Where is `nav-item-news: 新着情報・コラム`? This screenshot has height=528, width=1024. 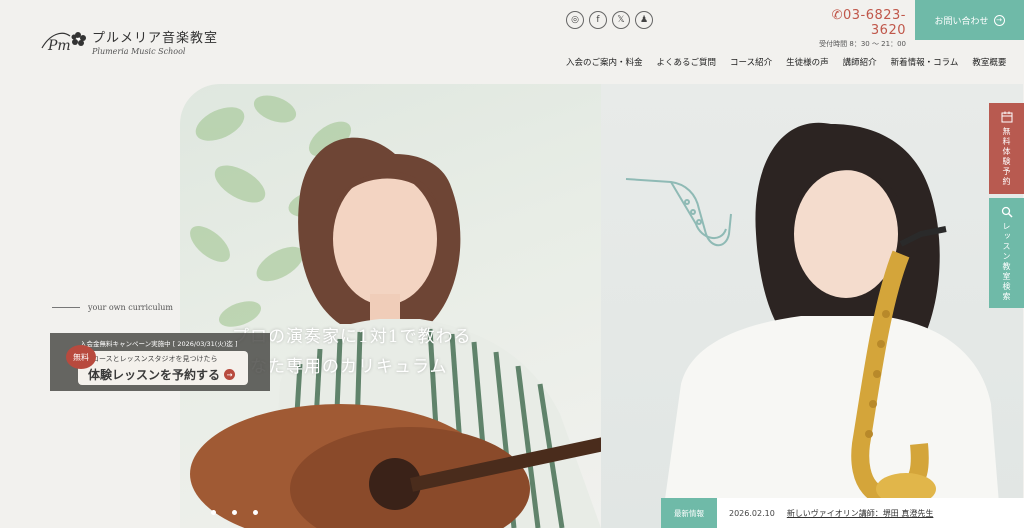
nav-item-news: 新着情報・コラム is located at coordinates (925, 62).